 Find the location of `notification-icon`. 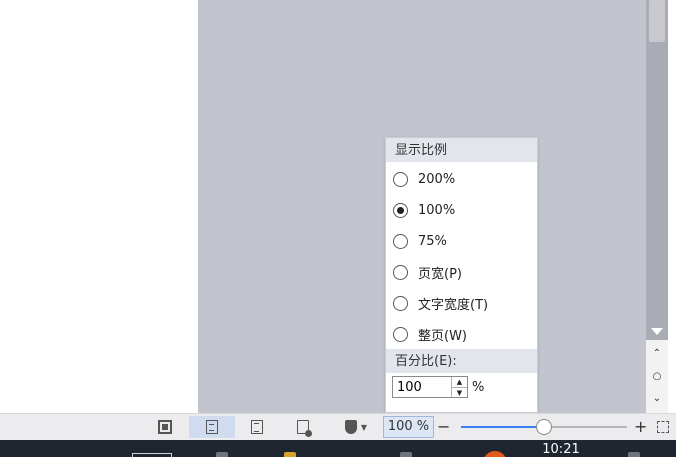

notification-icon is located at coordinates (634, 454).